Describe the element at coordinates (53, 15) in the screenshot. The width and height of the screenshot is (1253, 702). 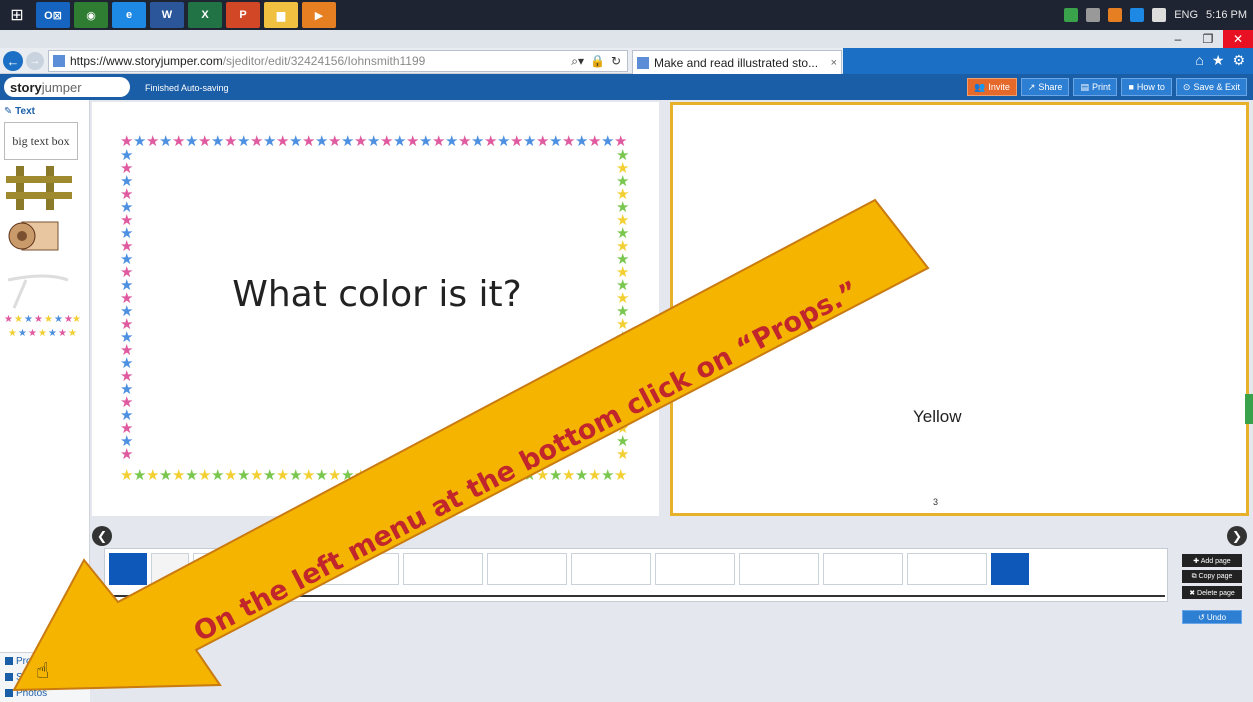
I see `outlook-icon: O⊠` at that location.